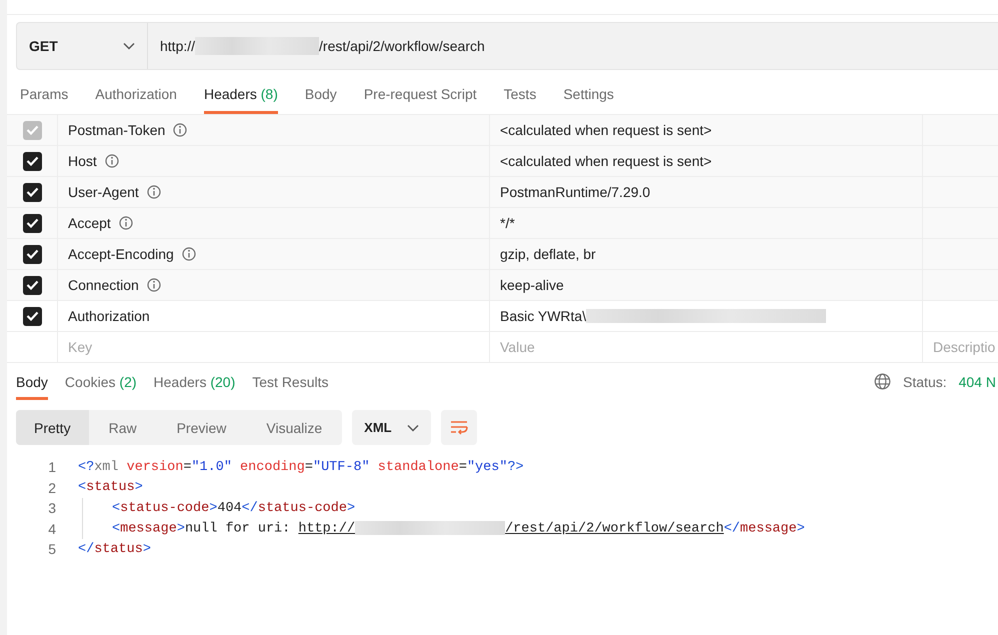 Image resolution: width=998 pixels, height=635 pixels. Describe the element at coordinates (122, 427) in the screenshot. I see `view-mode-button: Raw` at that location.